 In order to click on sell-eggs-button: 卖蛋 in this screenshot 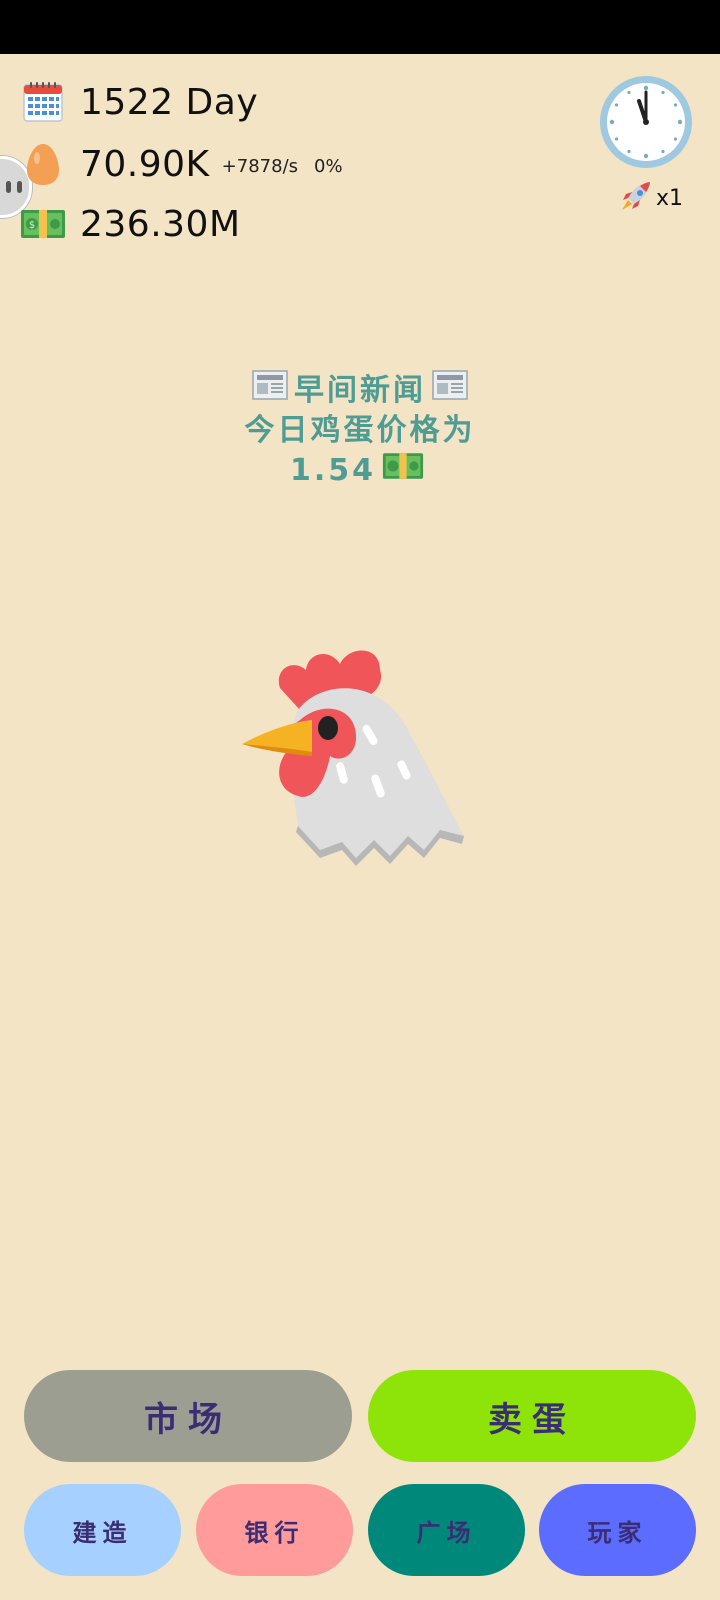, I will do `click(532, 1416)`.